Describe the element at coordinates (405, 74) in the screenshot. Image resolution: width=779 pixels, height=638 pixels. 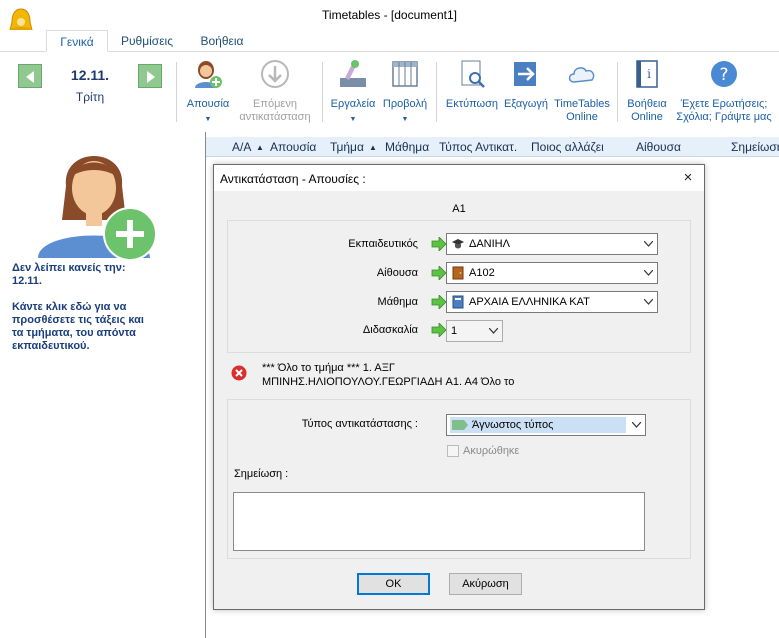
I see `grid-view-icon` at that location.